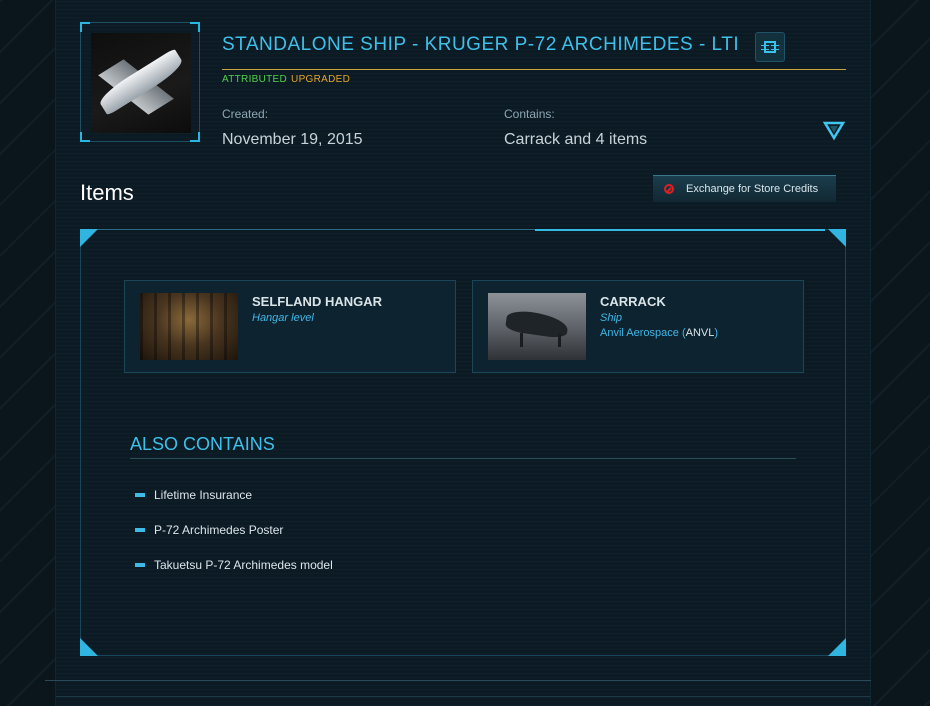 This screenshot has width=930, height=706. What do you see at coordinates (752, 189) in the screenshot?
I see `exchange-button-label: Exchange for Store Credits` at bounding box center [752, 189].